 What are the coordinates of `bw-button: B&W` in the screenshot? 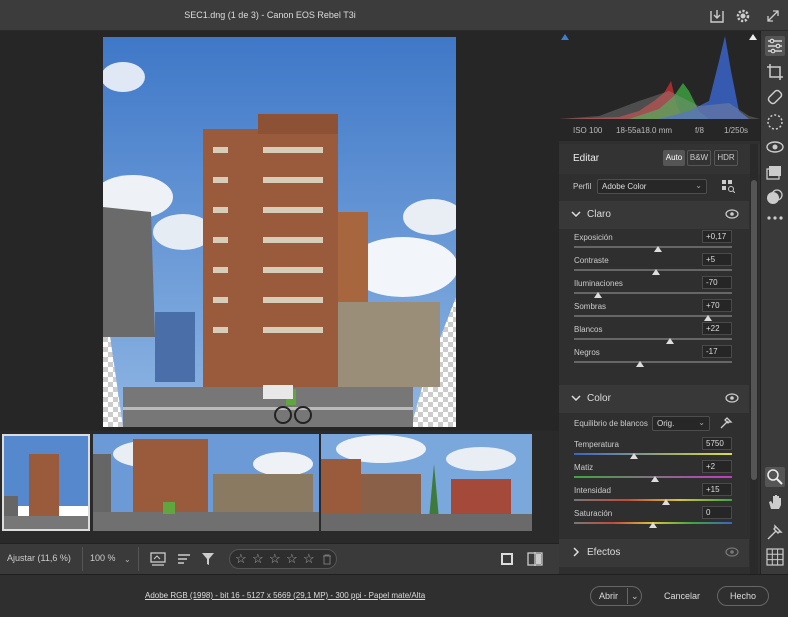 It's located at (699, 158).